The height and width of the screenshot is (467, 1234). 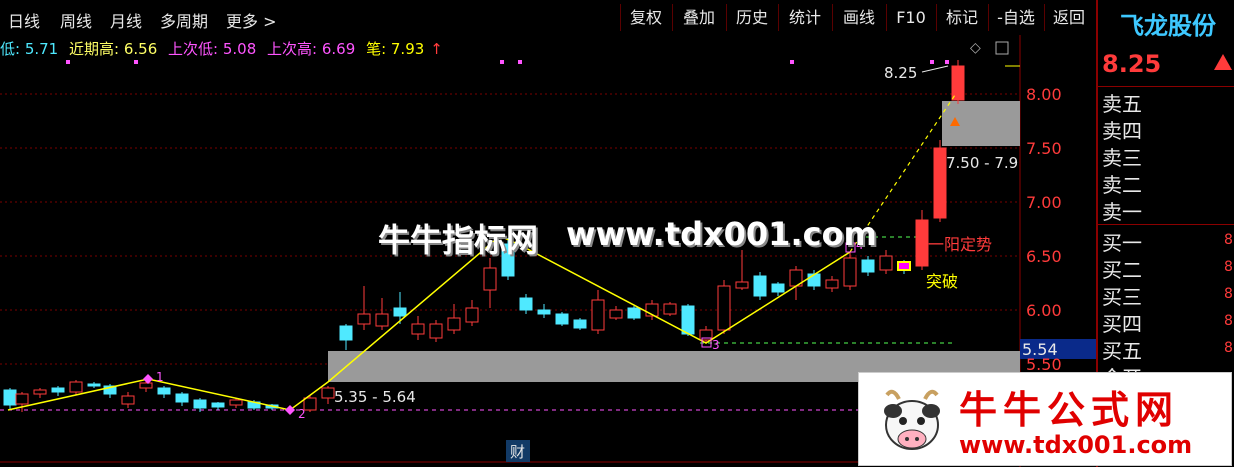 What do you see at coordinates (912, 419) in the screenshot?
I see `cow-logo-icon` at bounding box center [912, 419].